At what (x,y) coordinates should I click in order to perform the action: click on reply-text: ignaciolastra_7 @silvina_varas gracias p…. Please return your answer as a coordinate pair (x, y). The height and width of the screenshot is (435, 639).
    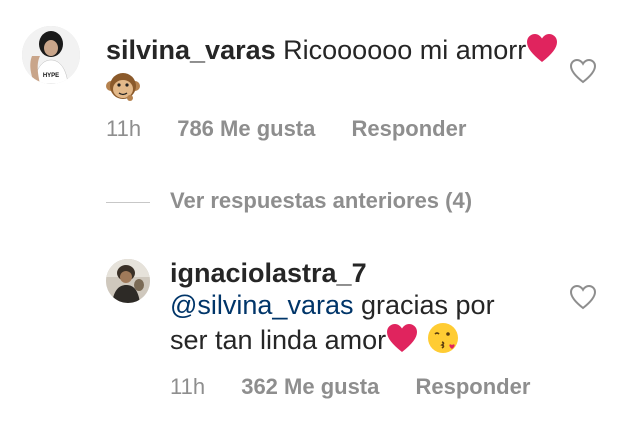
    Looking at the image, I should click on (360, 309).